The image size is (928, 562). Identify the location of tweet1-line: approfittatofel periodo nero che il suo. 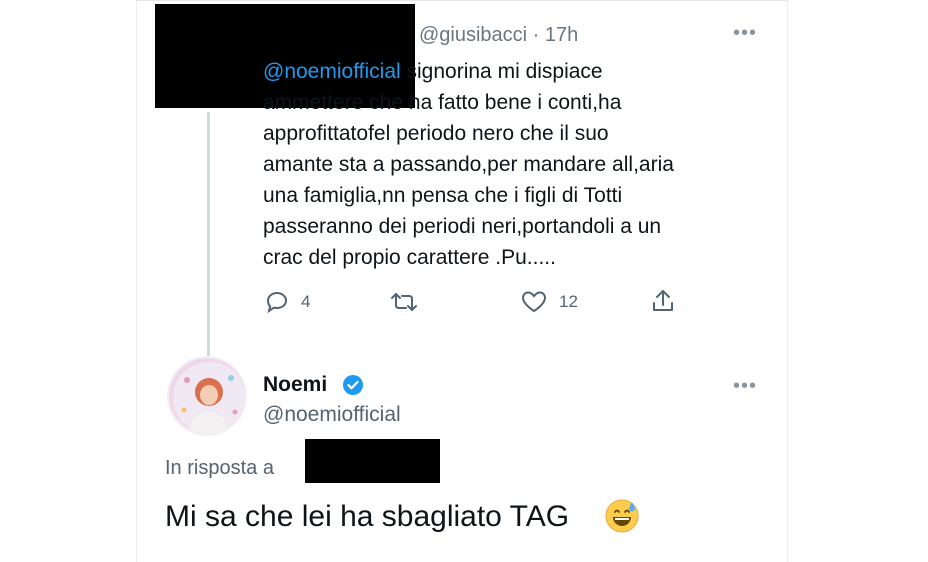
(436, 133).